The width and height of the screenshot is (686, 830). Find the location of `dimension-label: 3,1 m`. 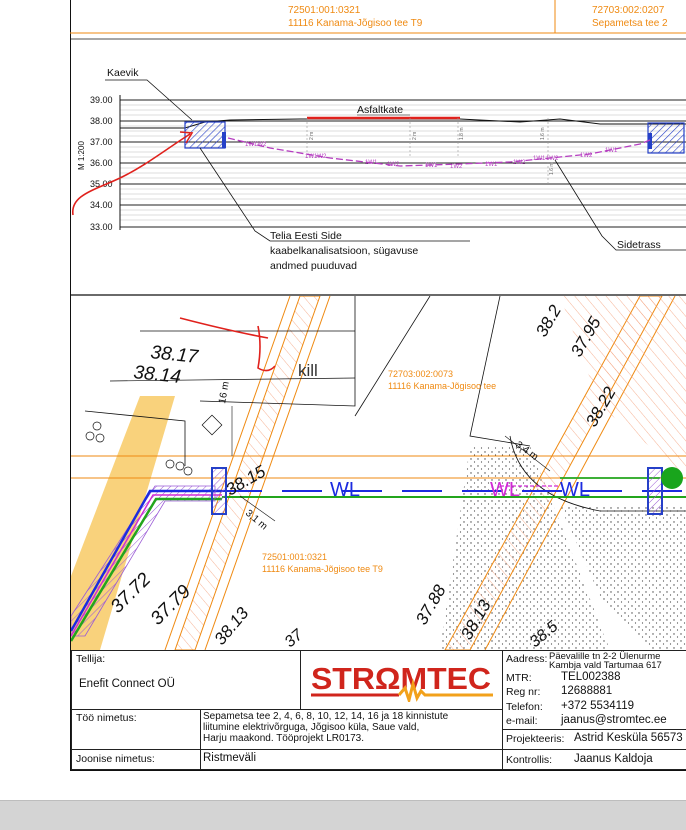

dimension-label: 3,1 m is located at coordinates (256, 520).